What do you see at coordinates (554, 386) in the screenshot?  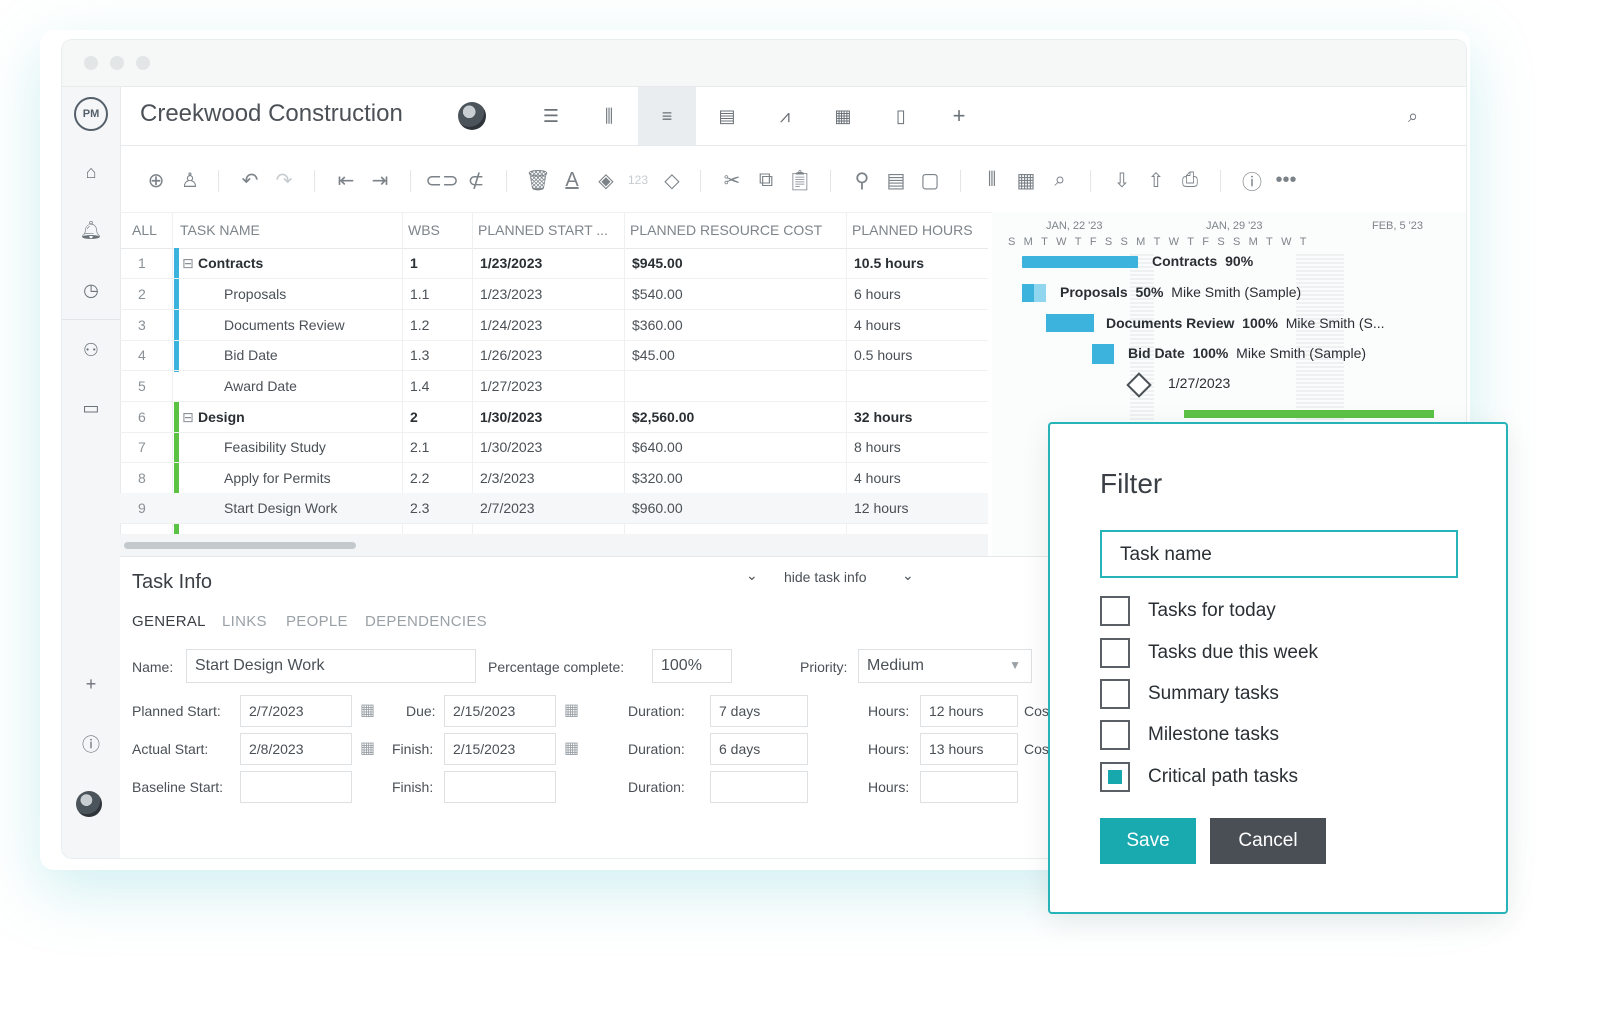 I see `table-row: 5 Award Date 1.4 1/27/2023` at bounding box center [554, 386].